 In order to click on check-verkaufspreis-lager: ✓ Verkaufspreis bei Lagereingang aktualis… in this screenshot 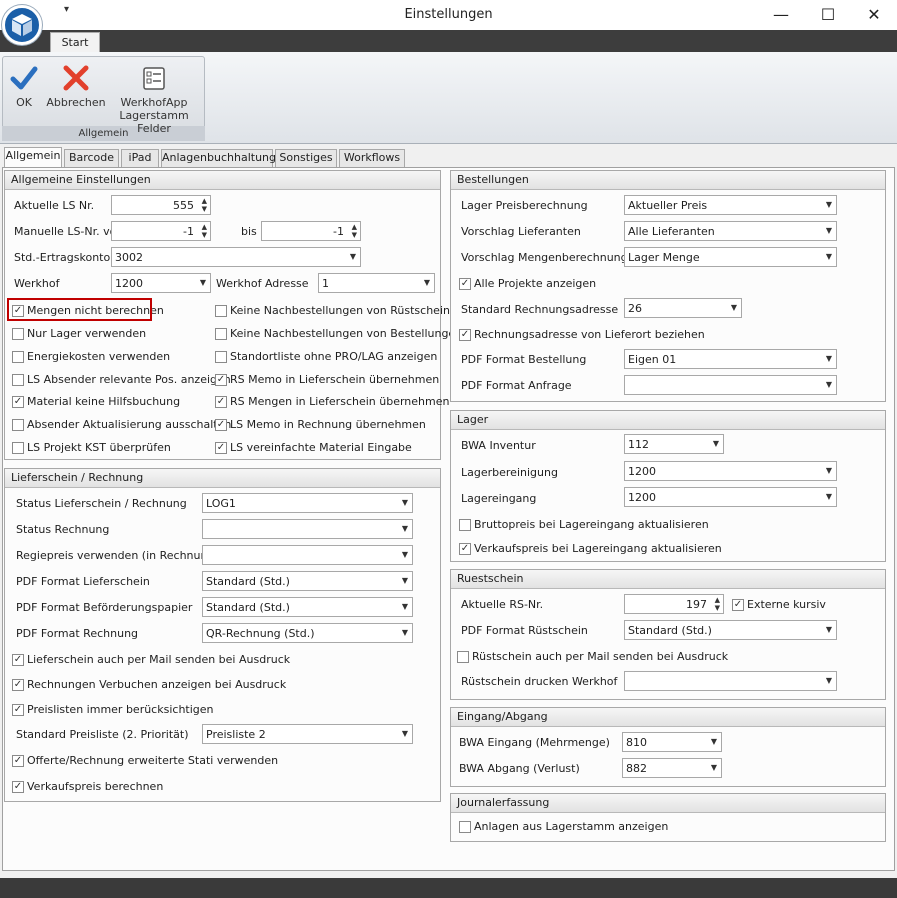, I will do `click(590, 548)`.